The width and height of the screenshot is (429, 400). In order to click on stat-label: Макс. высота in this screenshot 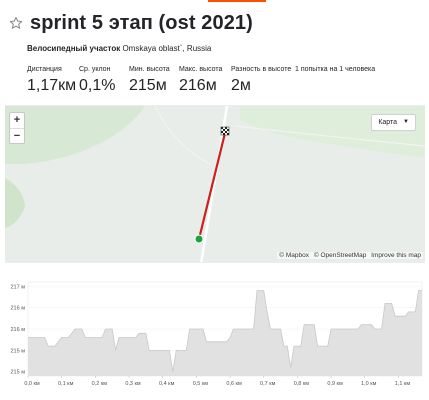, I will do `click(201, 69)`.